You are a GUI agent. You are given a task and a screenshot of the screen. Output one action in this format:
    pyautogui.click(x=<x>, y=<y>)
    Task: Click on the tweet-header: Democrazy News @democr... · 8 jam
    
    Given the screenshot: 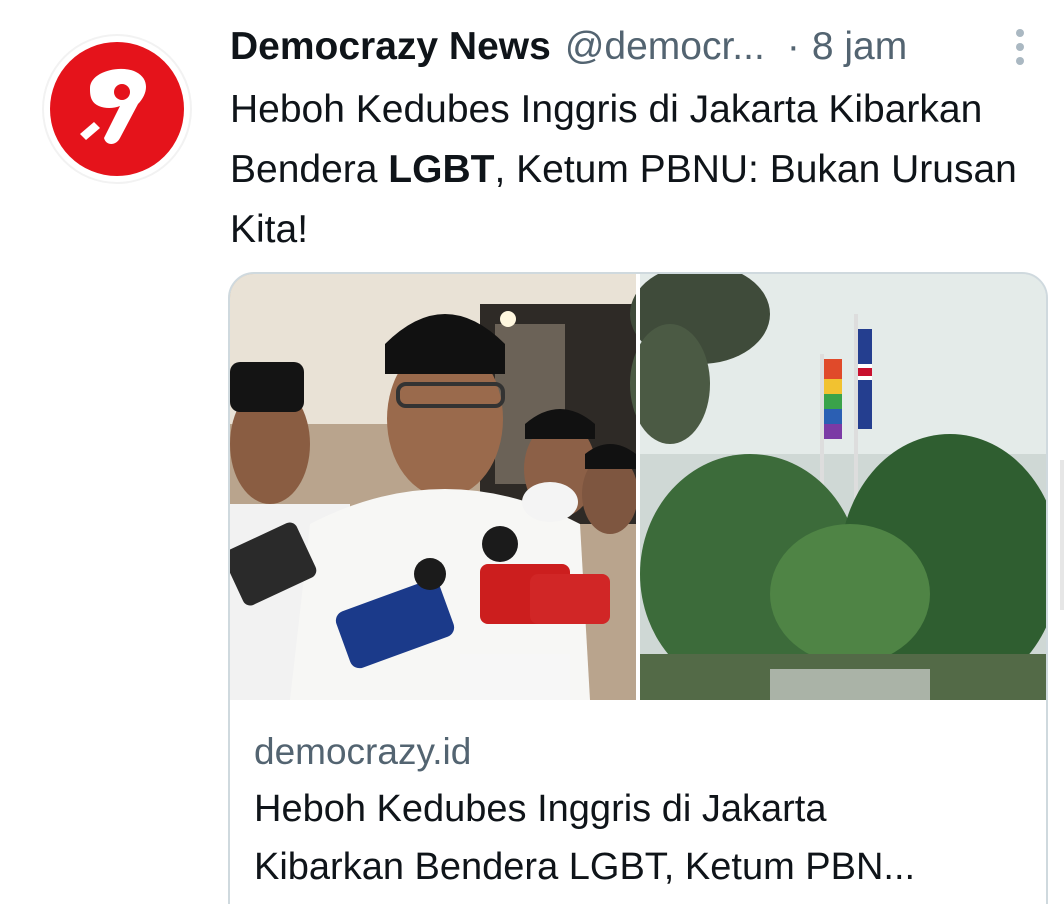 What is the action you would take?
    pyautogui.click(x=568, y=47)
    